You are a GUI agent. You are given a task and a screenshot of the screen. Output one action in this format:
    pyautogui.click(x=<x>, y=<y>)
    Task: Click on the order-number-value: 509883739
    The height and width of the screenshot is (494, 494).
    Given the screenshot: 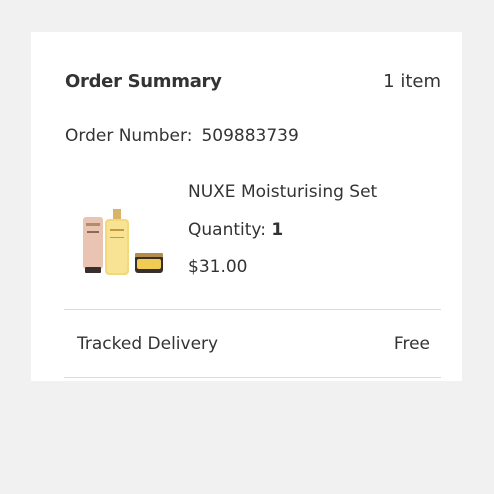 What is the action you would take?
    pyautogui.click(x=250, y=136)
    